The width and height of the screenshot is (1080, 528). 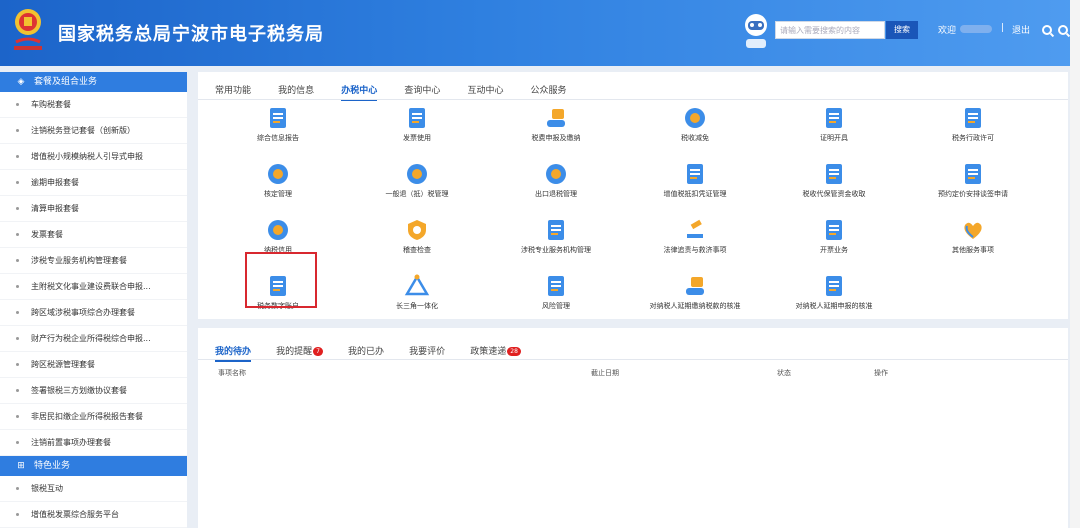 I want to click on zoom-out-icon, so click(x=1063, y=30).